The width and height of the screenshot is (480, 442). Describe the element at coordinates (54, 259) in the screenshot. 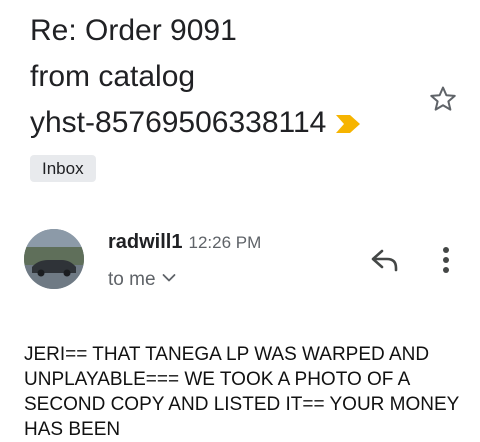

I see `sender-avatar` at that location.